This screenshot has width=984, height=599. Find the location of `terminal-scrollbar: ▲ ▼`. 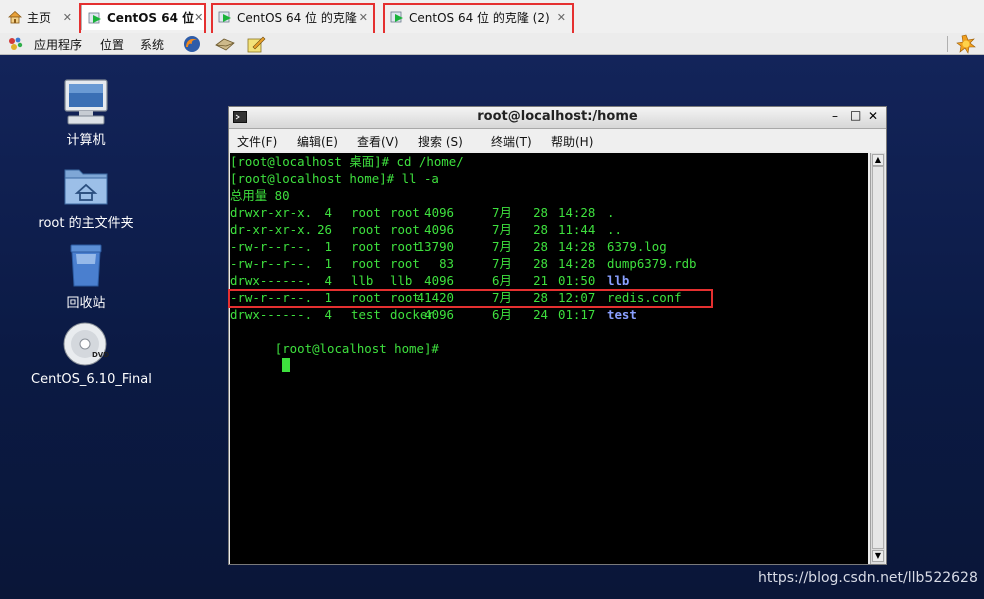

terminal-scrollbar: ▲ ▼ is located at coordinates (877, 358).